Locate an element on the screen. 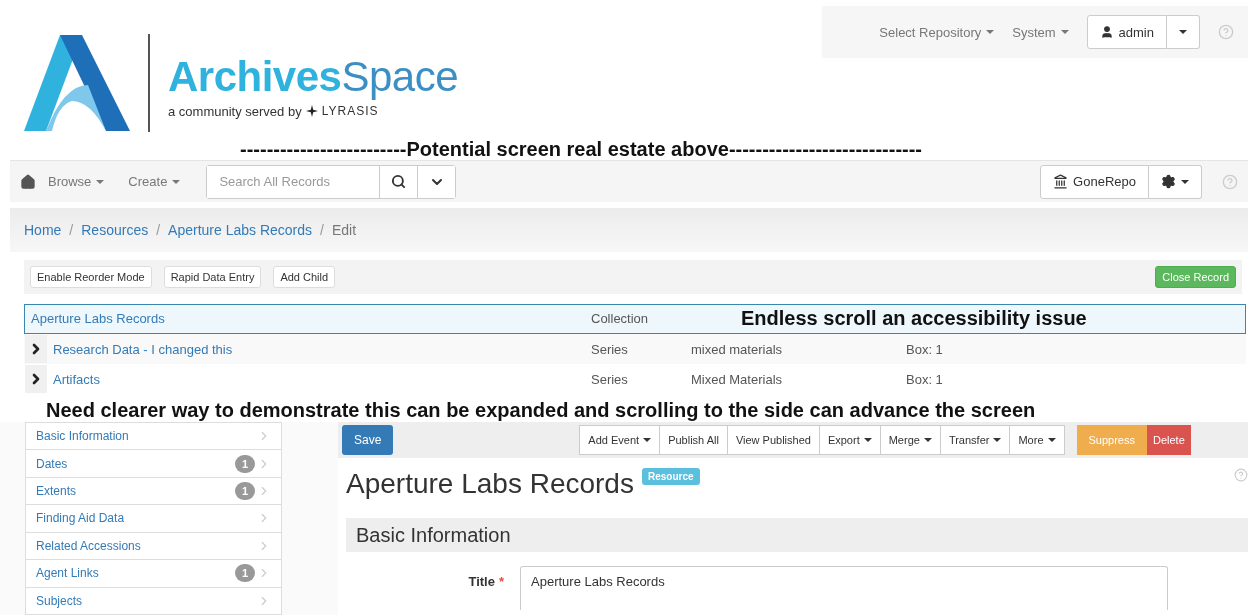 This screenshot has width=1248, height=615. sidebar-item: Dates 1 is located at coordinates (153, 464).